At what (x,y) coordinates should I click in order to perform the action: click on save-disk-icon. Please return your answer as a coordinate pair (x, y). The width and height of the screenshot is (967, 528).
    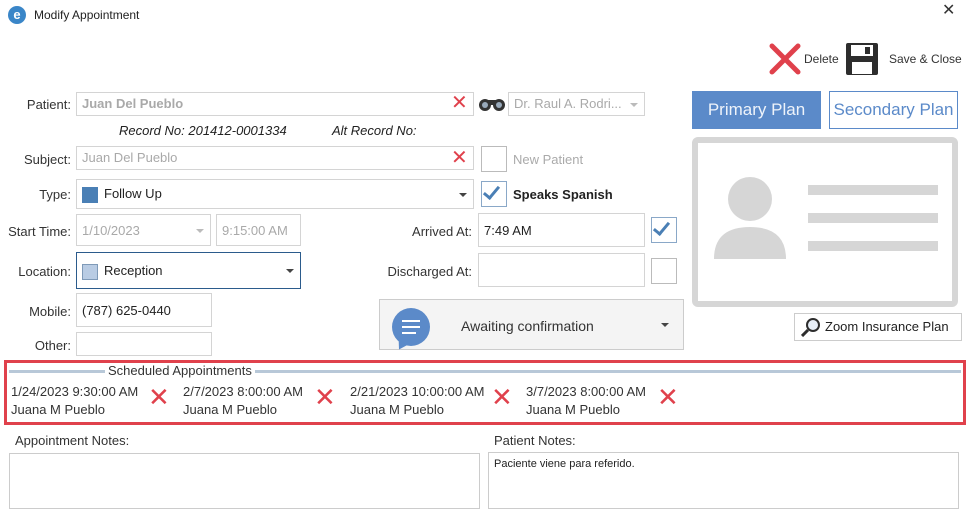
    Looking at the image, I should click on (862, 59).